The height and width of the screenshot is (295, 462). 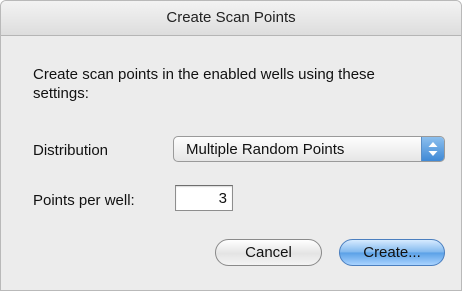 I want to click on points-per-well-input, so click(x=204, y=198).